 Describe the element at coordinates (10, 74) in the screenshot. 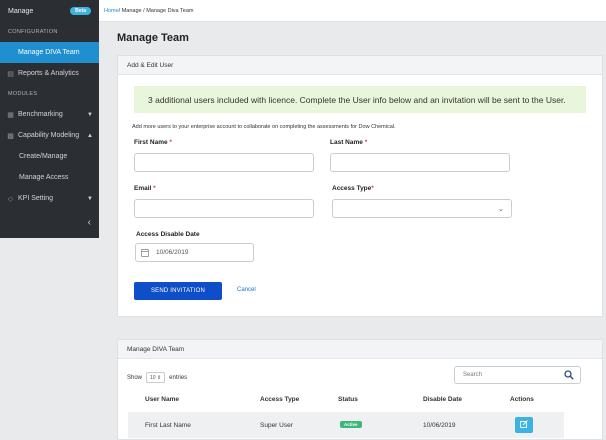

I see `reports-icon: ▤` at that location.